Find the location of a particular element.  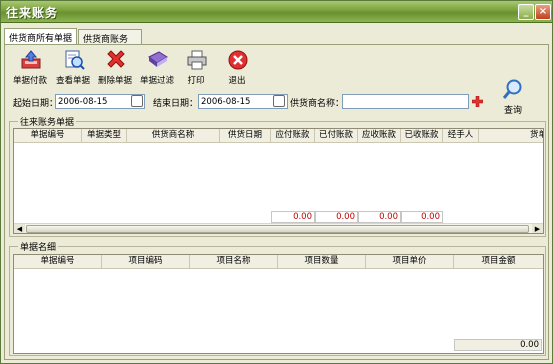

search-button: 查询 is located at coordinates (513, 97).